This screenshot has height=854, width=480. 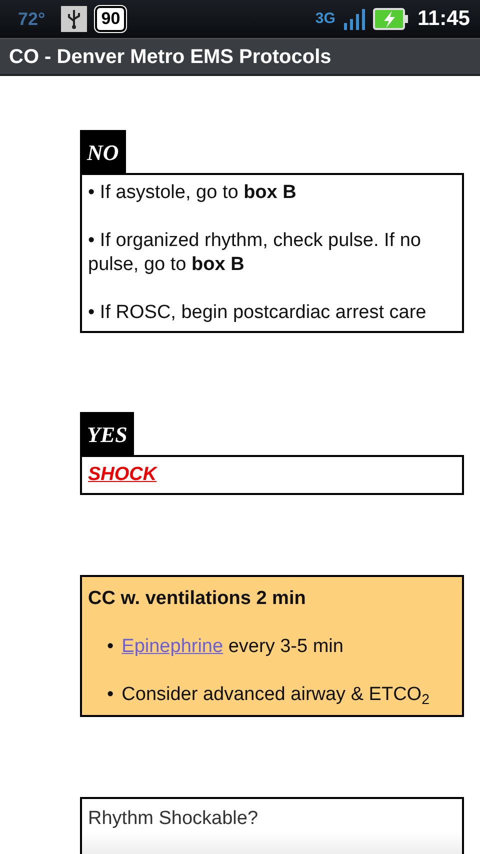 What do you see at coordinates (173, 646) in the screenshot?
I see `drug-link: Epinephrine` at bounding box center [173, 646].